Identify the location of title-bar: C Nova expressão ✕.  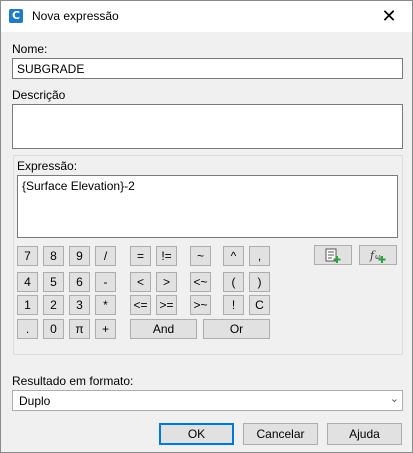
(206, 16).